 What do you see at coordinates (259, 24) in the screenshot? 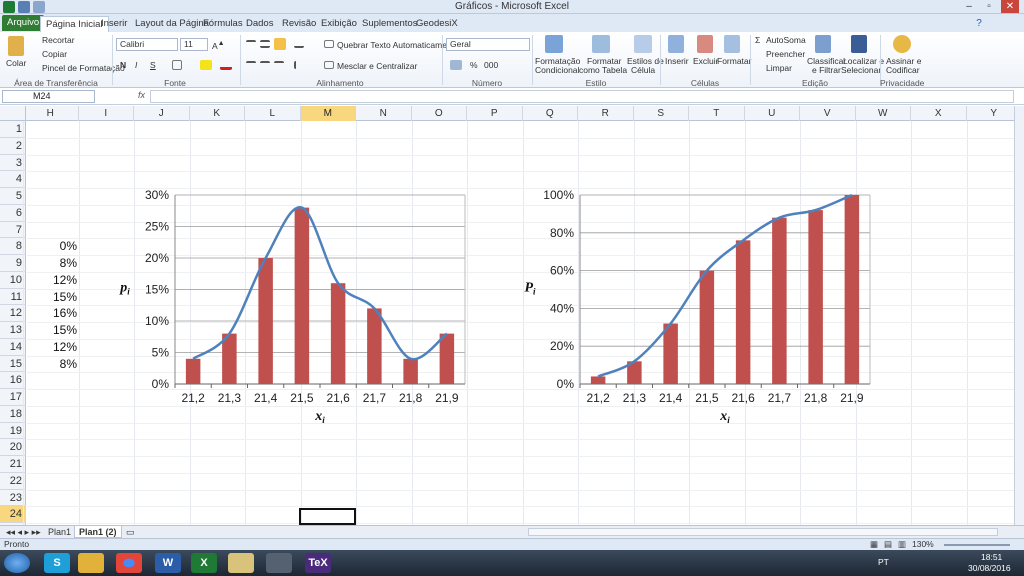
I see `tab-data: Dados` at bounding box center [259, 24].